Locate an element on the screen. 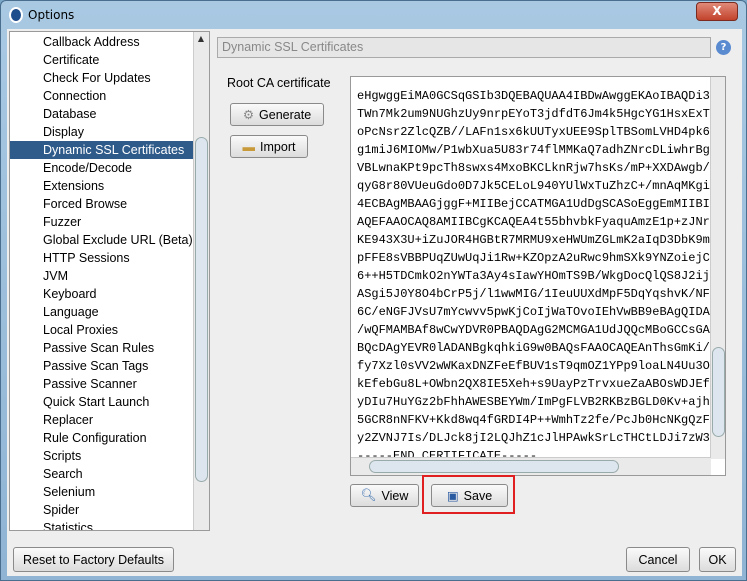  sidebar-item: Display is located at coordinates (102, 132).